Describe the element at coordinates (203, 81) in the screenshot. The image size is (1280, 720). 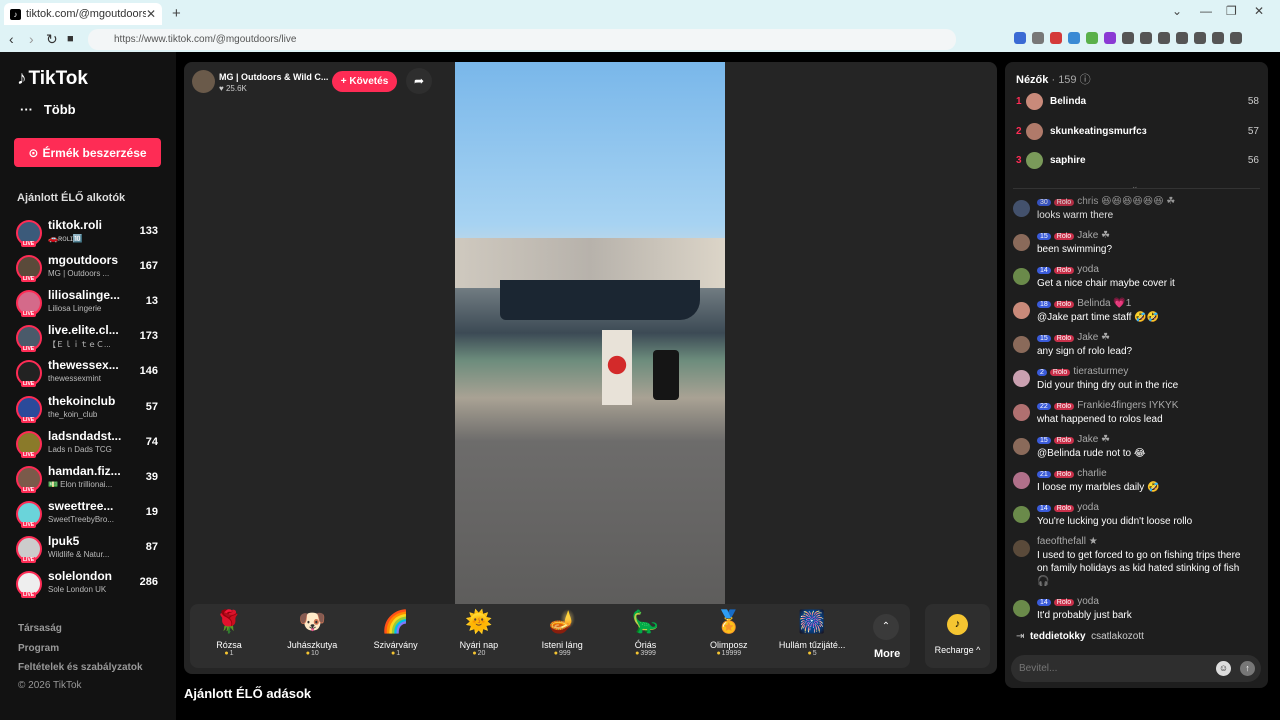
I see `host-avatar` at that location.